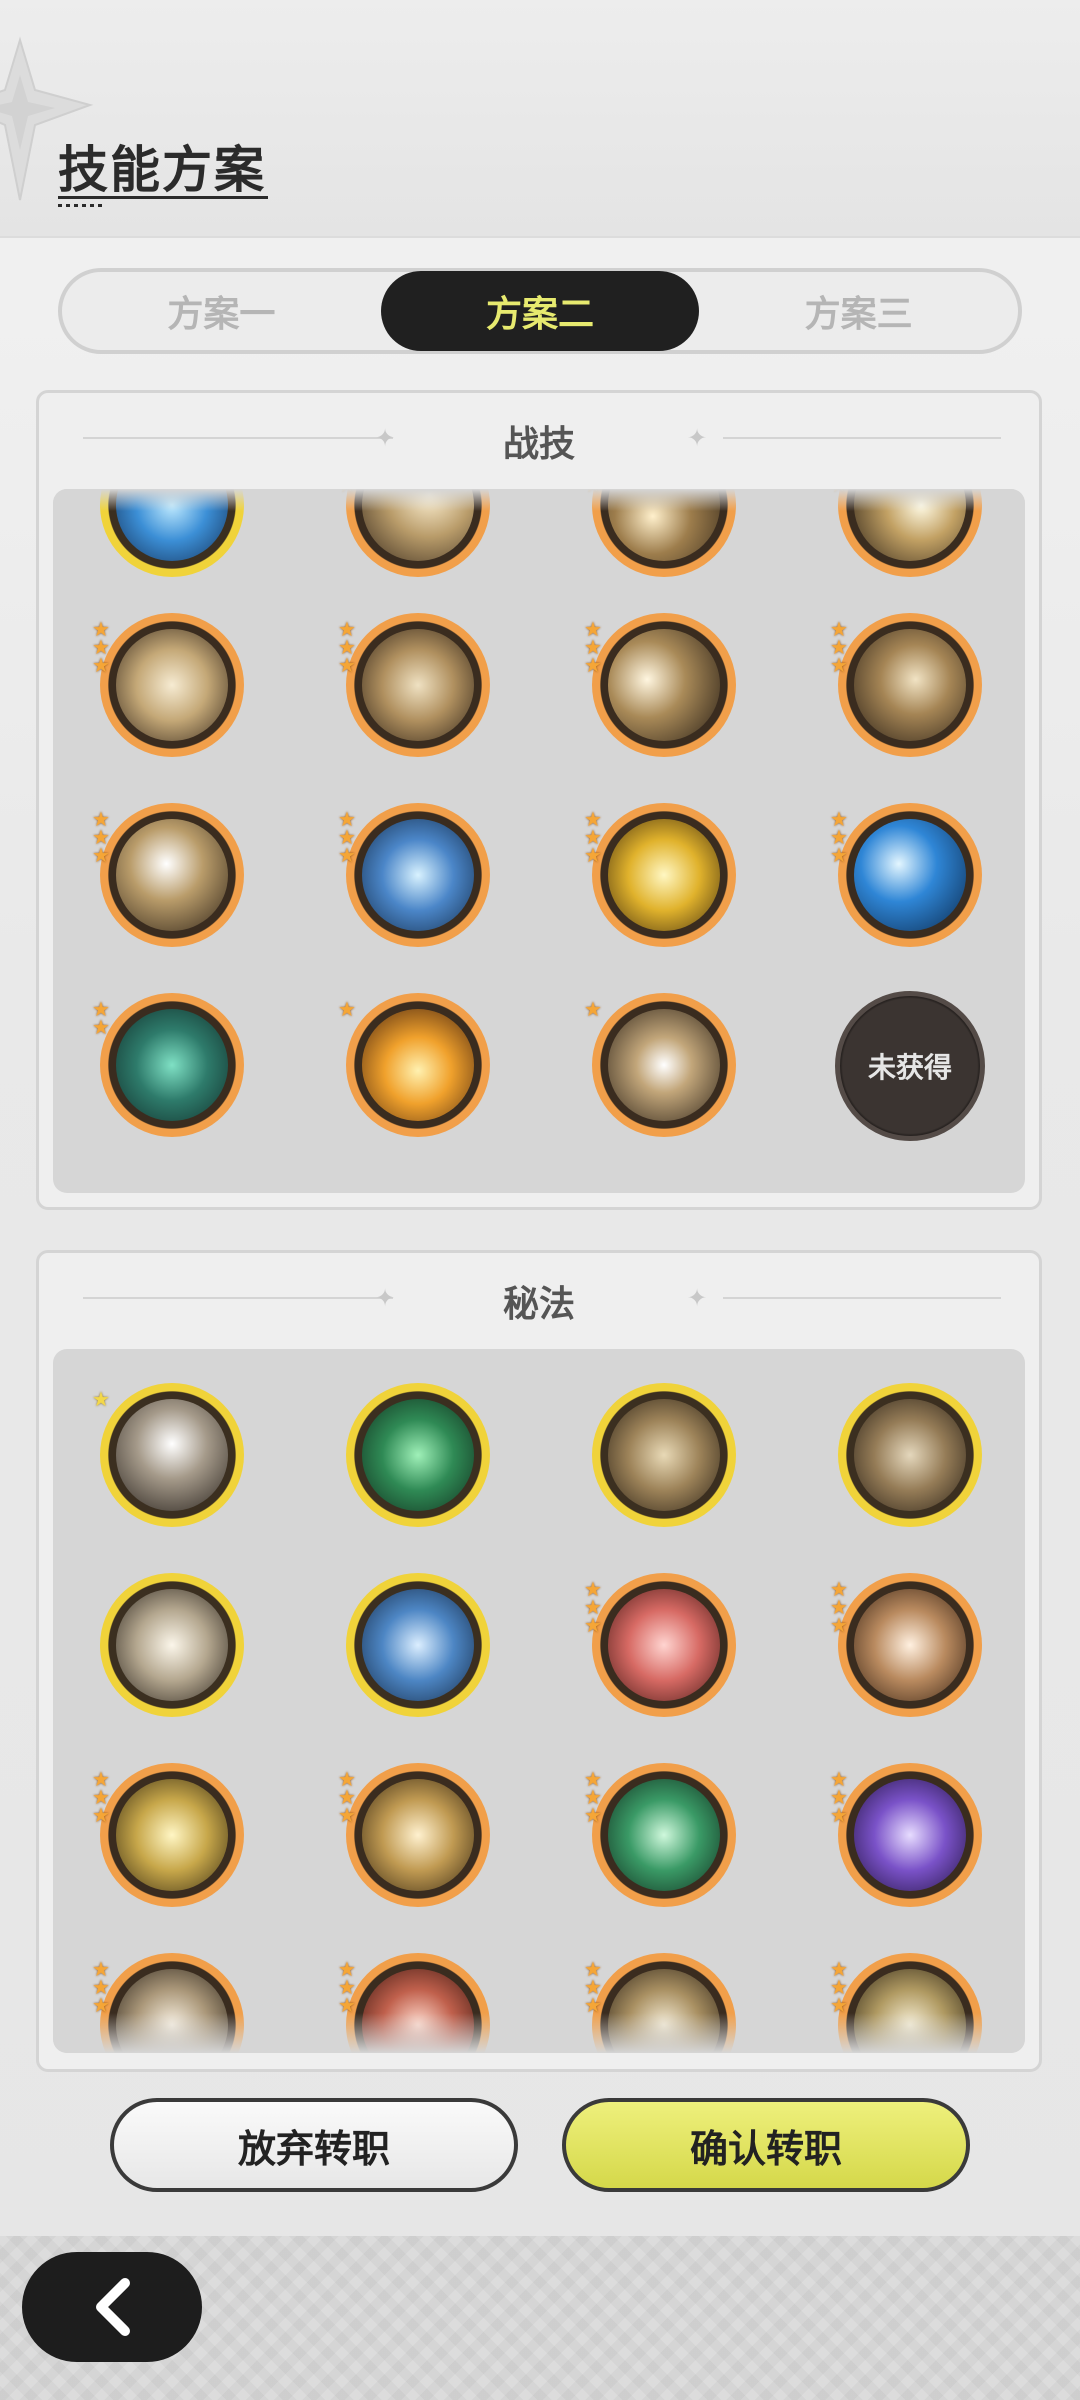 The width and height of the screenshot is (1080, 2400). I want to click on combat-skills-header: ✦ 战技 ✦, so click(539, 438).